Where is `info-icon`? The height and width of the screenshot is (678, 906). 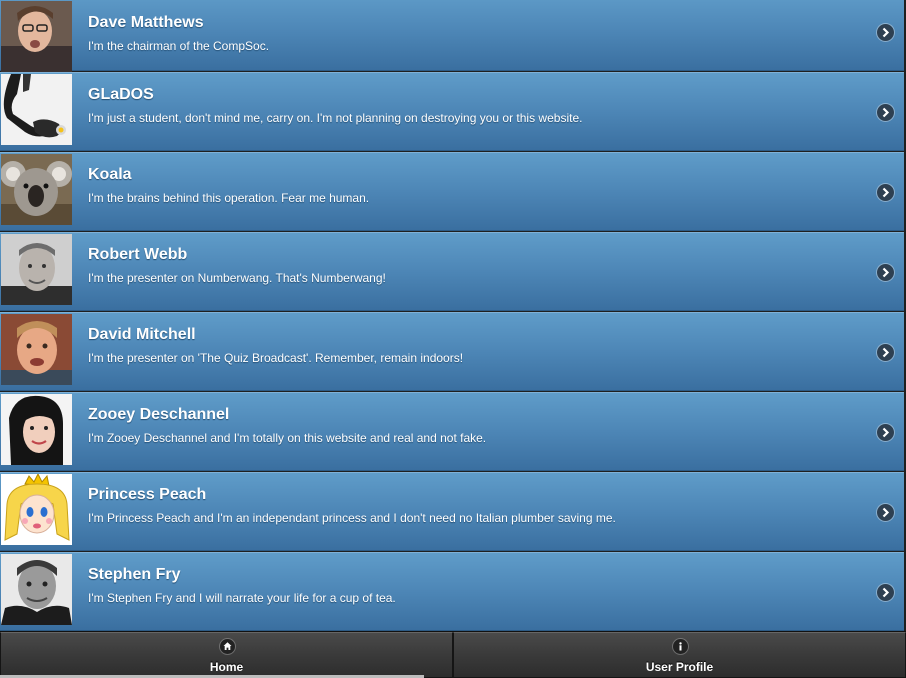
info-icon is located at coordinates (680, 646).